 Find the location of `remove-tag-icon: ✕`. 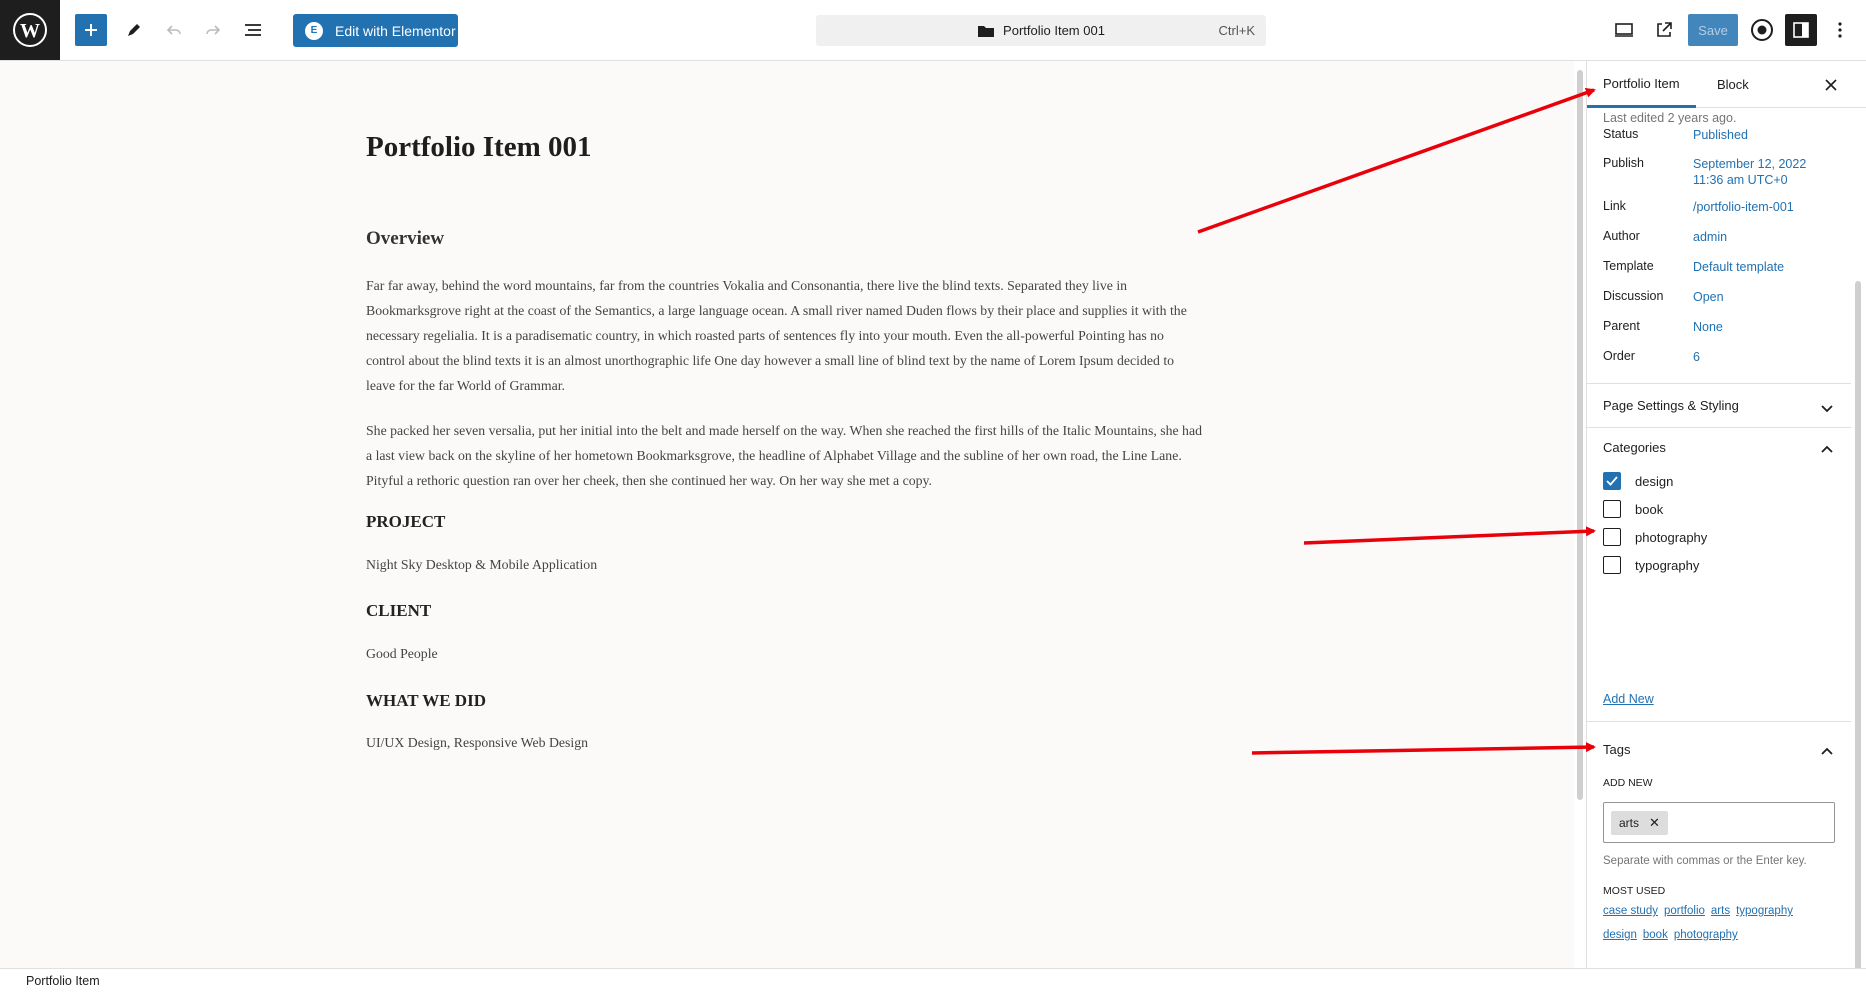

remove-tag-icon: ✕ is located at coordinates (1654, 823).